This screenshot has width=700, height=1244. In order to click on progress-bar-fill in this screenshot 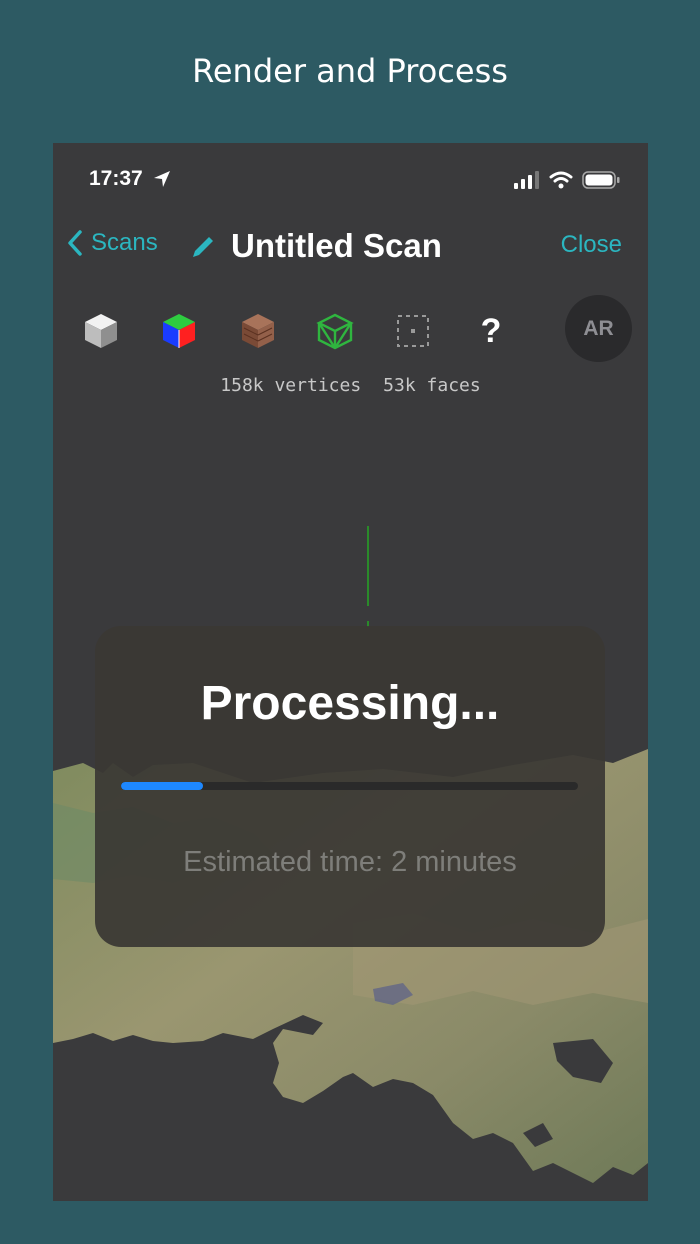, I will do `click(162, 786)`.